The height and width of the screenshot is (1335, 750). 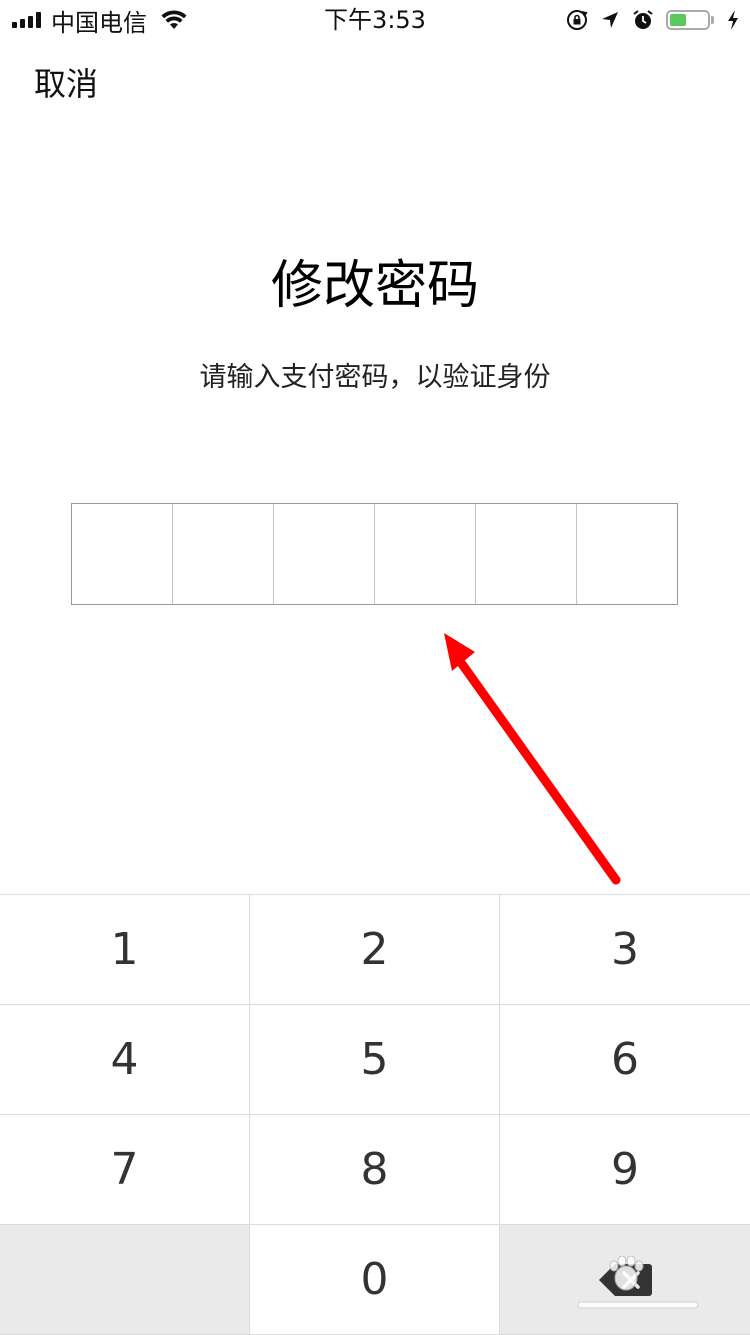 What do you see at coordinates (66, 84) in the screenshot?
I see `cancel-button: 取消` at bounding box center [66, 84].